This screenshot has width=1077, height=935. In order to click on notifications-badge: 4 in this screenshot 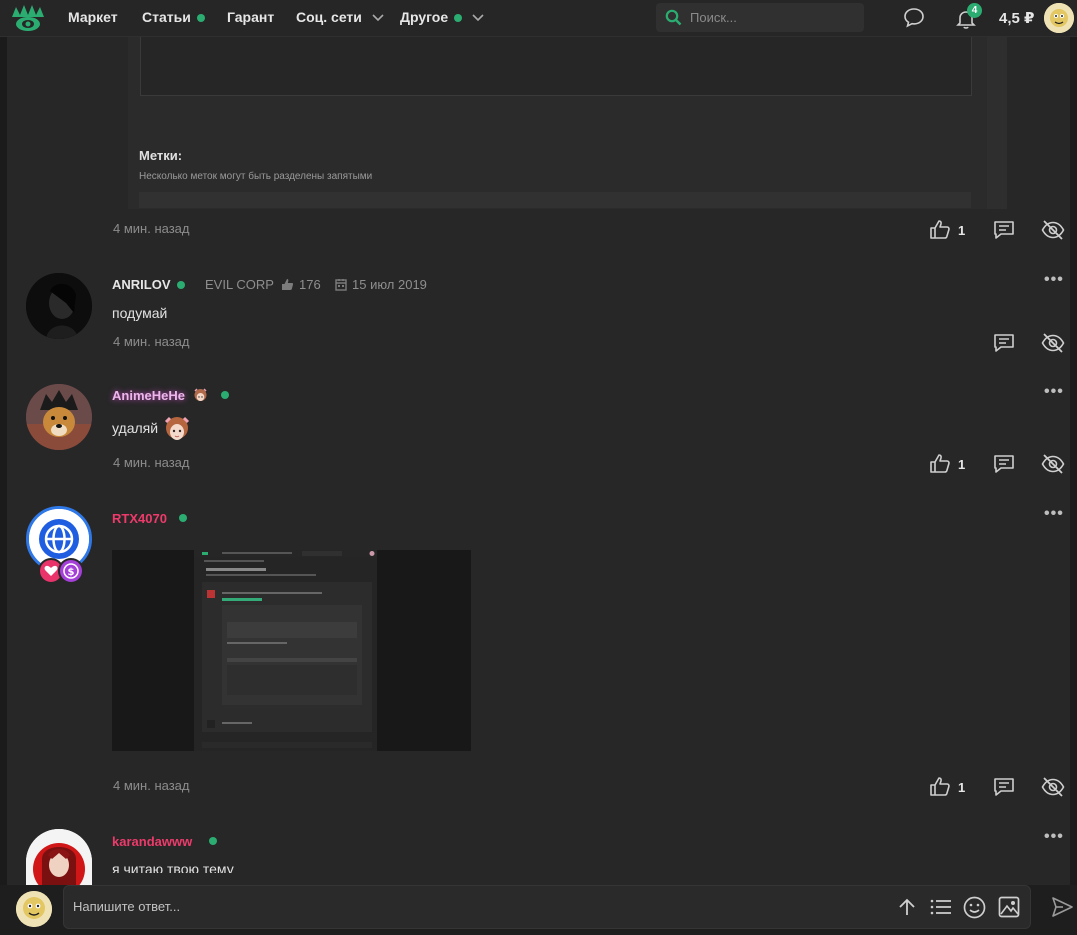, I will do `click(974, 10)`.